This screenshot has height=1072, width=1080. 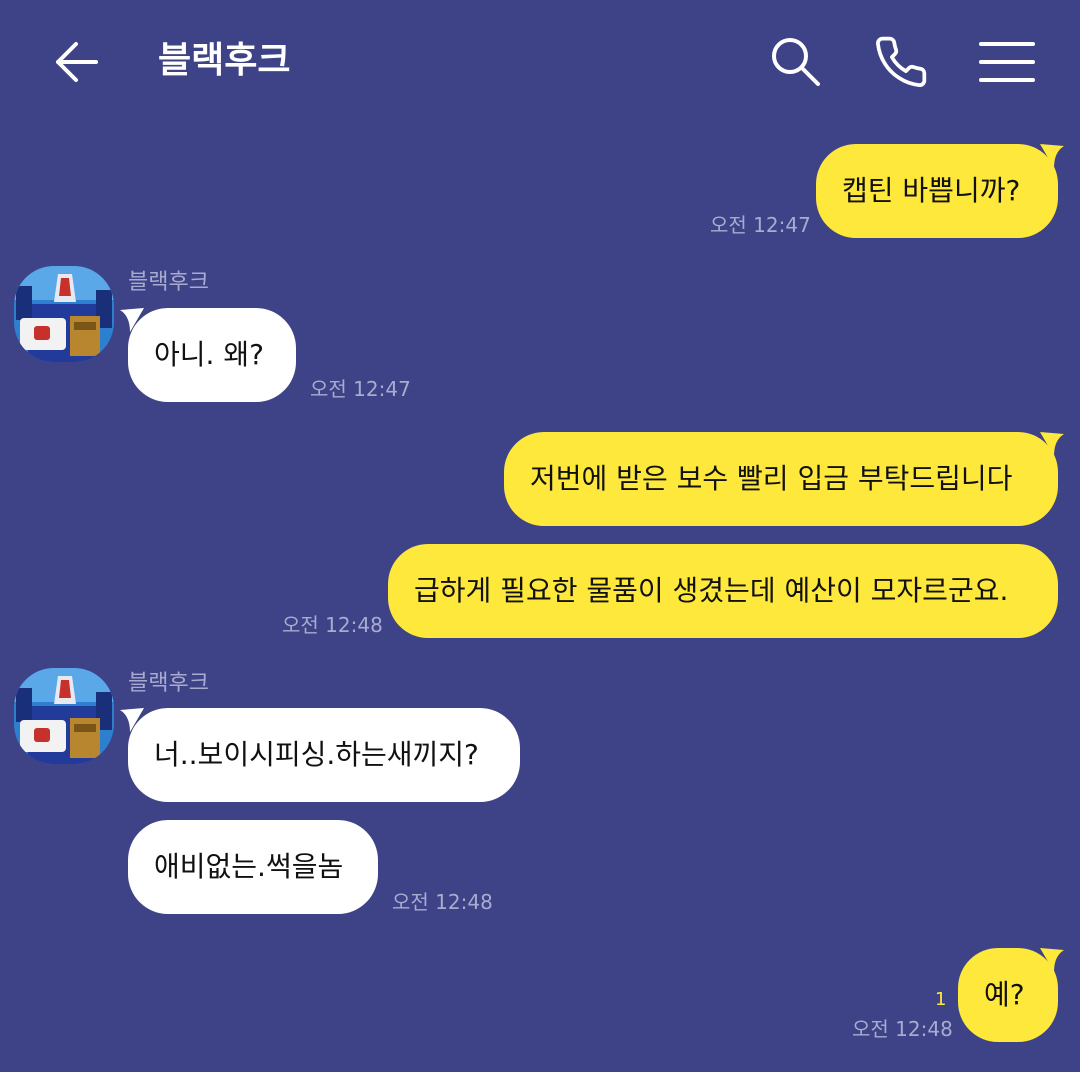 I want to click on search-icon, so click(x=795, y=61).